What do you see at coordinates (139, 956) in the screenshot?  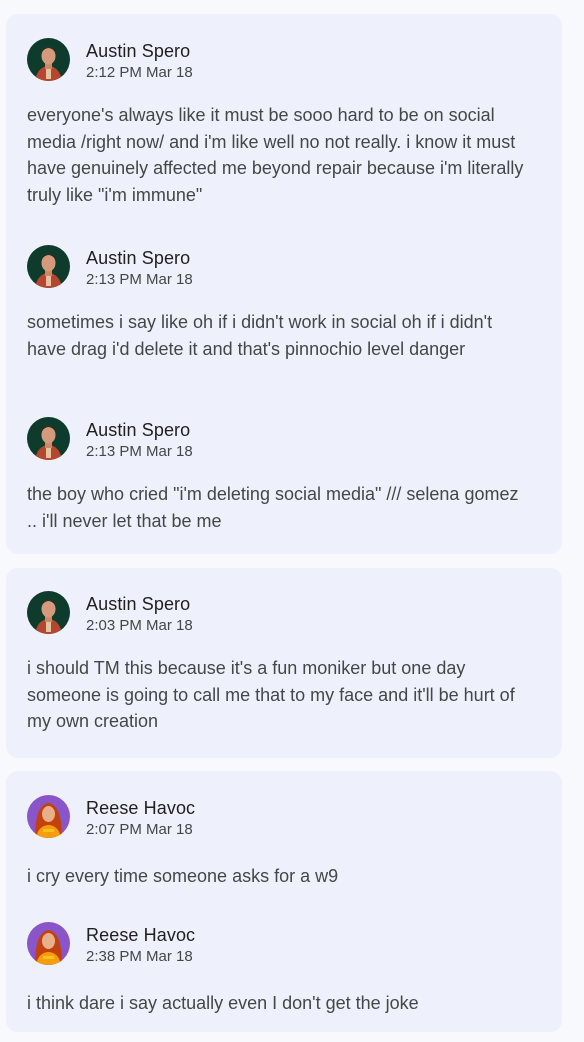 I see `message-timestamp: 2:38 PM Mar 18` at bounding box center [139, 956].